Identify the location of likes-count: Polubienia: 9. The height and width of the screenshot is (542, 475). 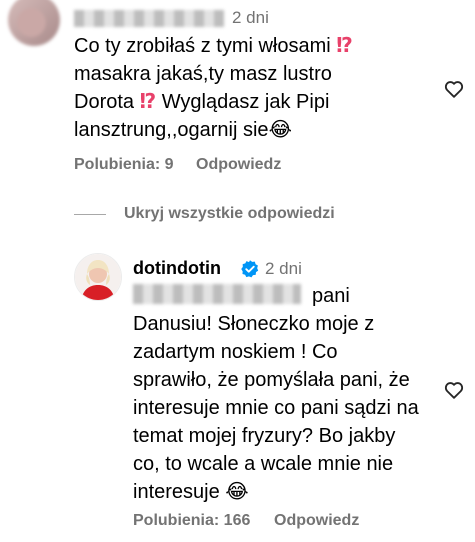
(124, 165).